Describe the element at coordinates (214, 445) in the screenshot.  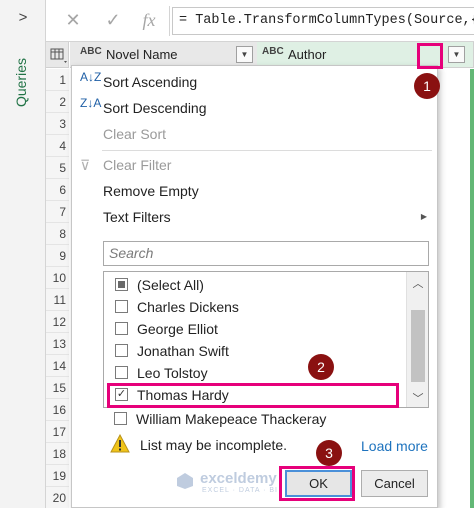
I see `warning-text: List may be incomplete.` at that location.